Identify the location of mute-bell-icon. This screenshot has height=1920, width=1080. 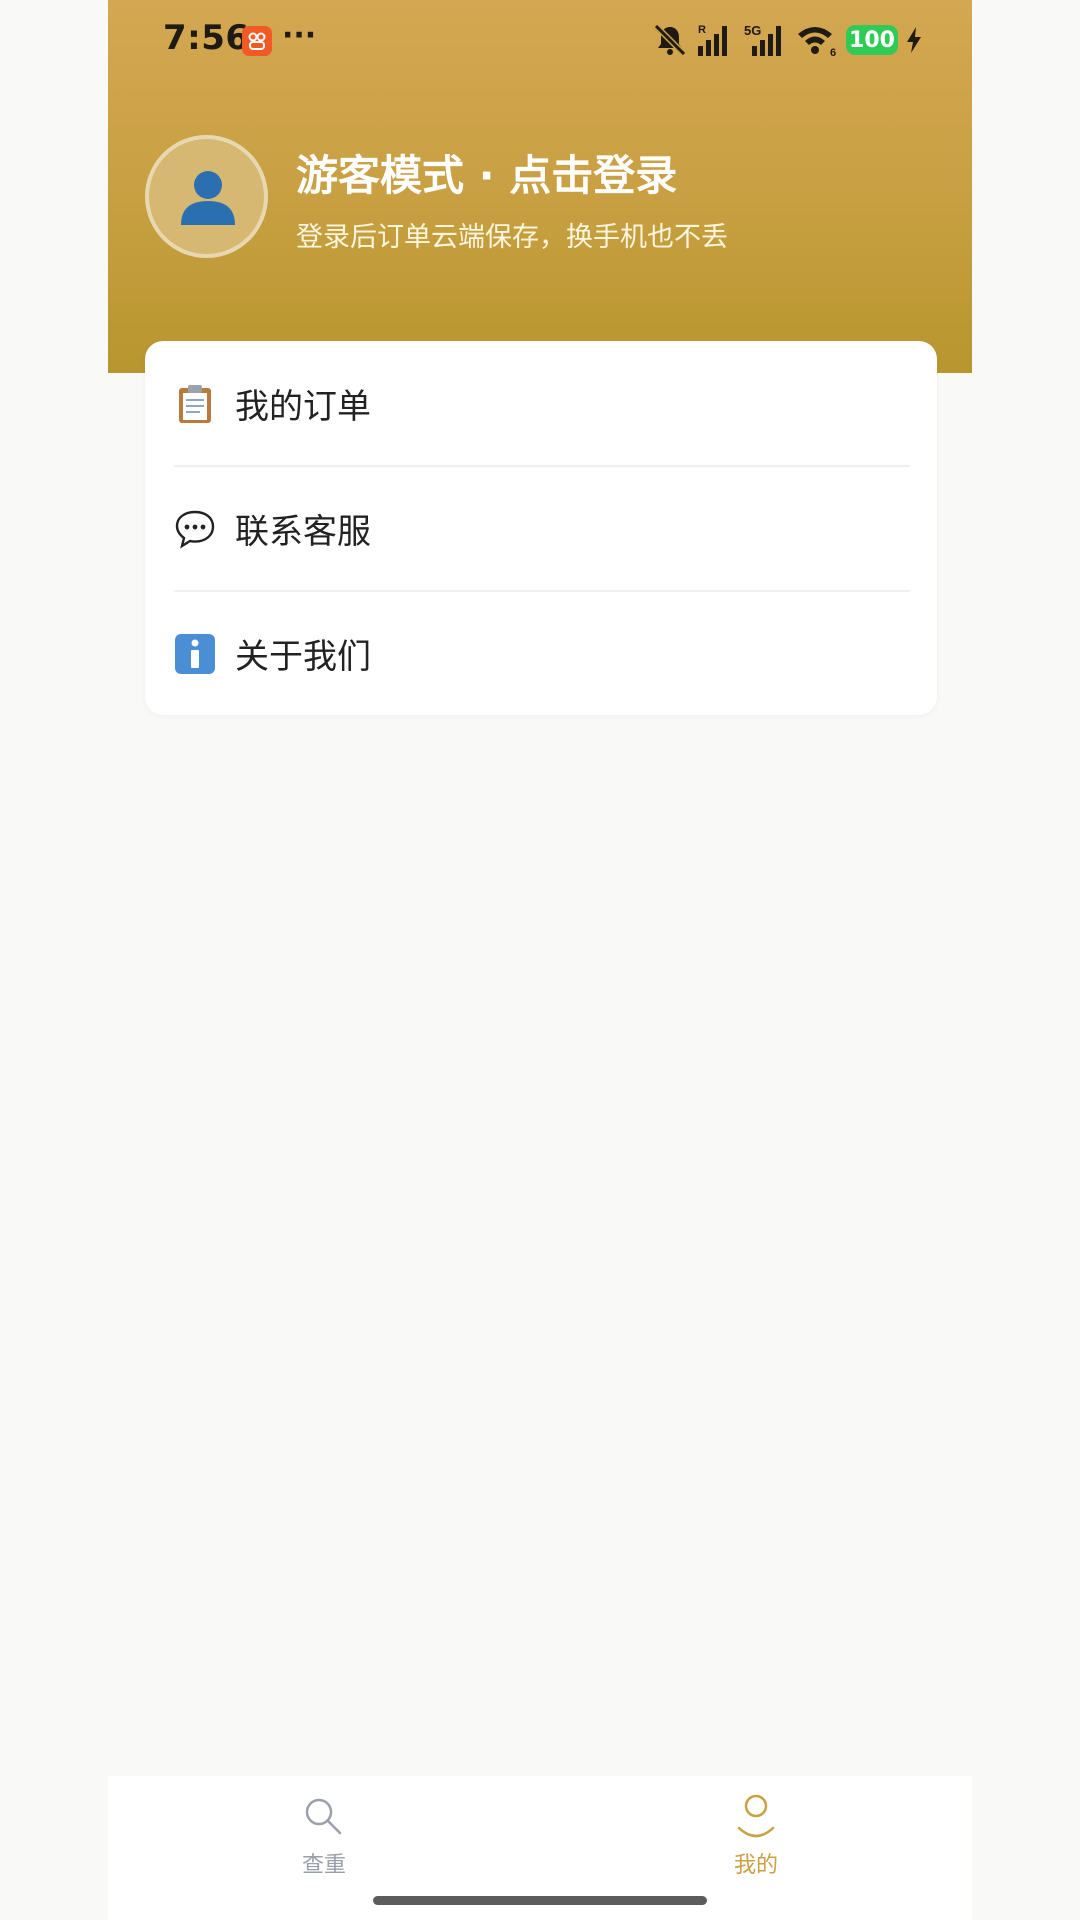
(670, 40).